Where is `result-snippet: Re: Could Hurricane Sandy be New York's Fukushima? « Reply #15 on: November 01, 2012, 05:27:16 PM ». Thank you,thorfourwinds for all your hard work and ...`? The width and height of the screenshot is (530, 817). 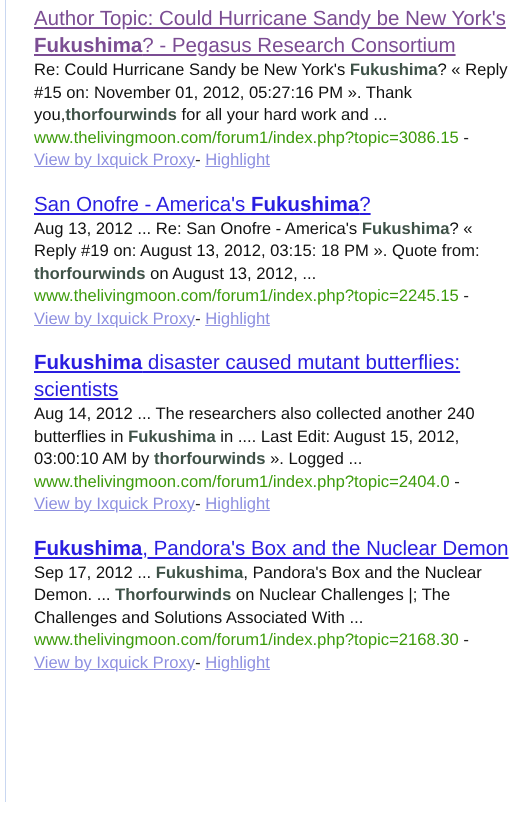 result-snippet: Re: Could Hurricane Sandy be New York's Fukushima? « Reply #15 on: November 01, 2012, 05:27:16 PM ». Thank you,thorfourwinds for all your hard work and ... is located at coordinates (271, 92).